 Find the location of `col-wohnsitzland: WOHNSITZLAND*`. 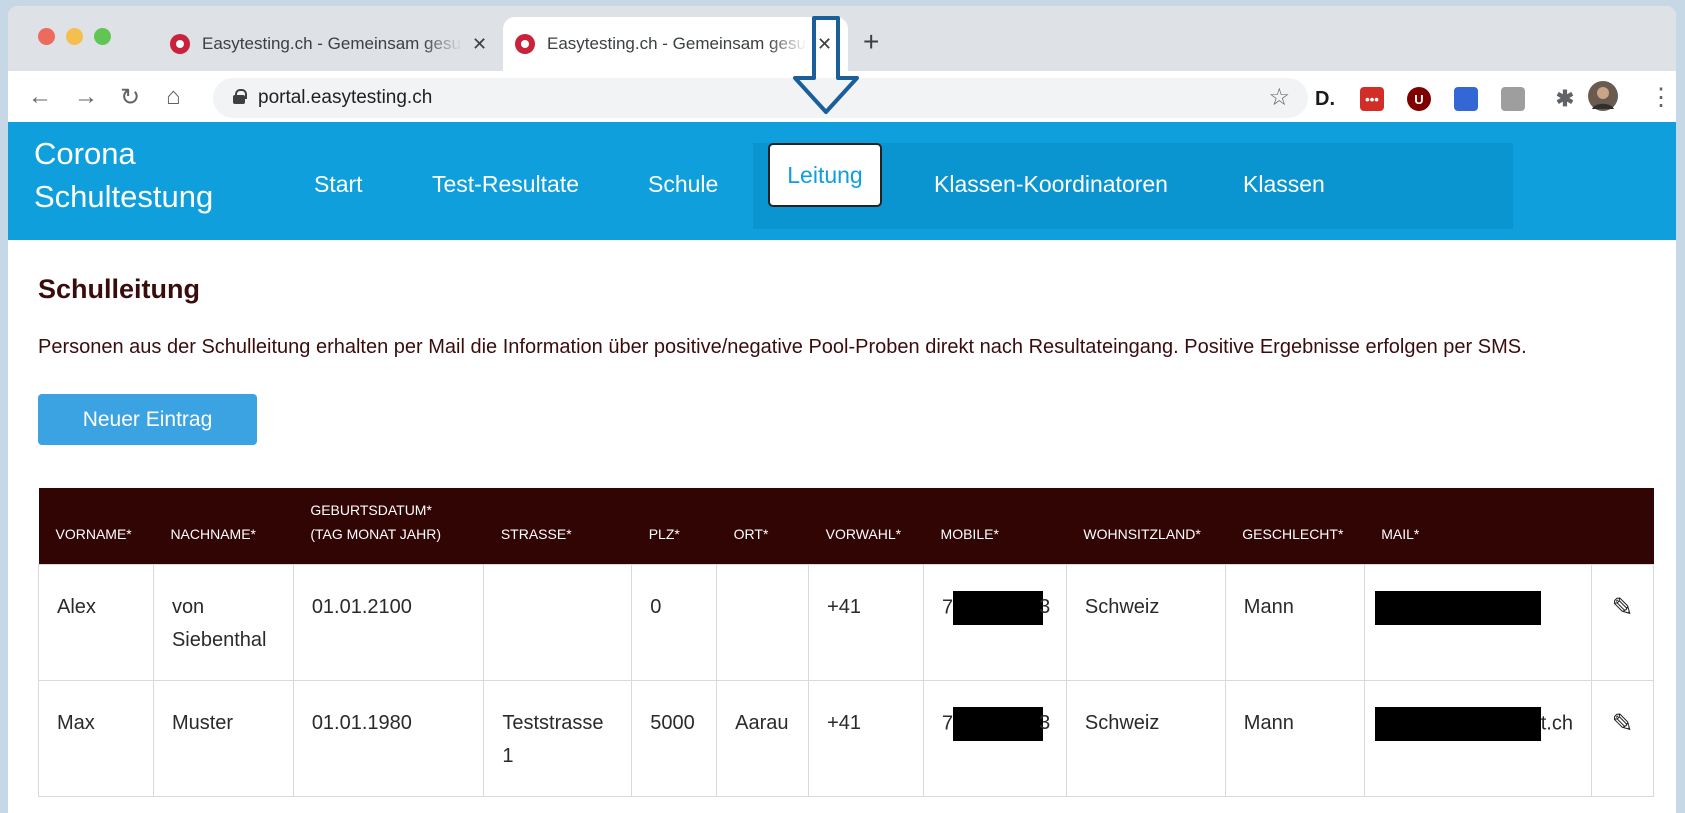

col-wohnsitzland: WOHNSITZLAND* is located at coordinates (1142, 533).